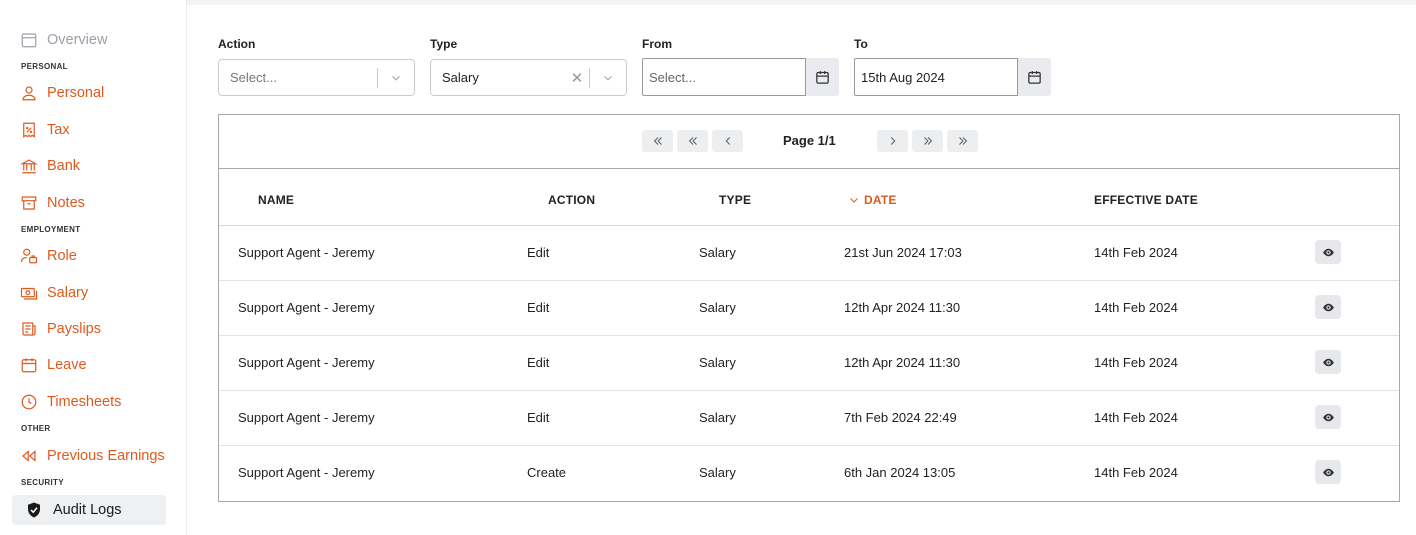 This screenshot has height=535, width=1416. Describe the element at coordinates (44, 66) in the screenshot. I see `section-label-personal: PERSONAL` at that location.